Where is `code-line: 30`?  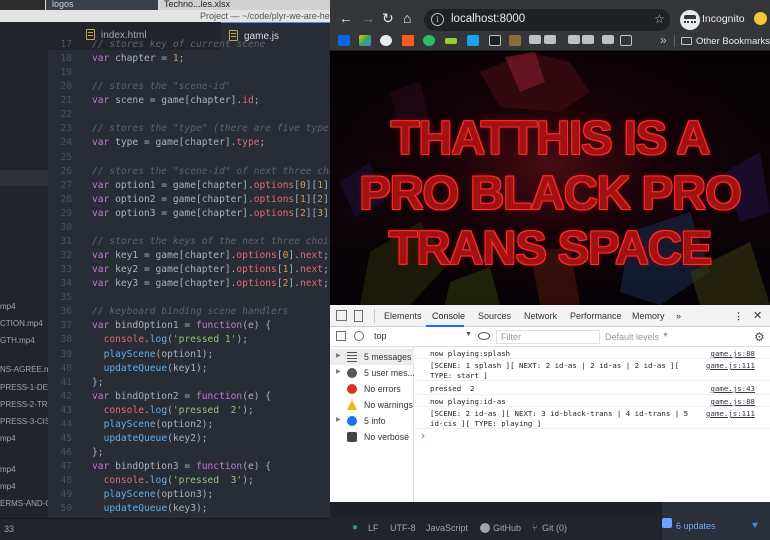
code-line: 30 is located at coordinates (189, 228).